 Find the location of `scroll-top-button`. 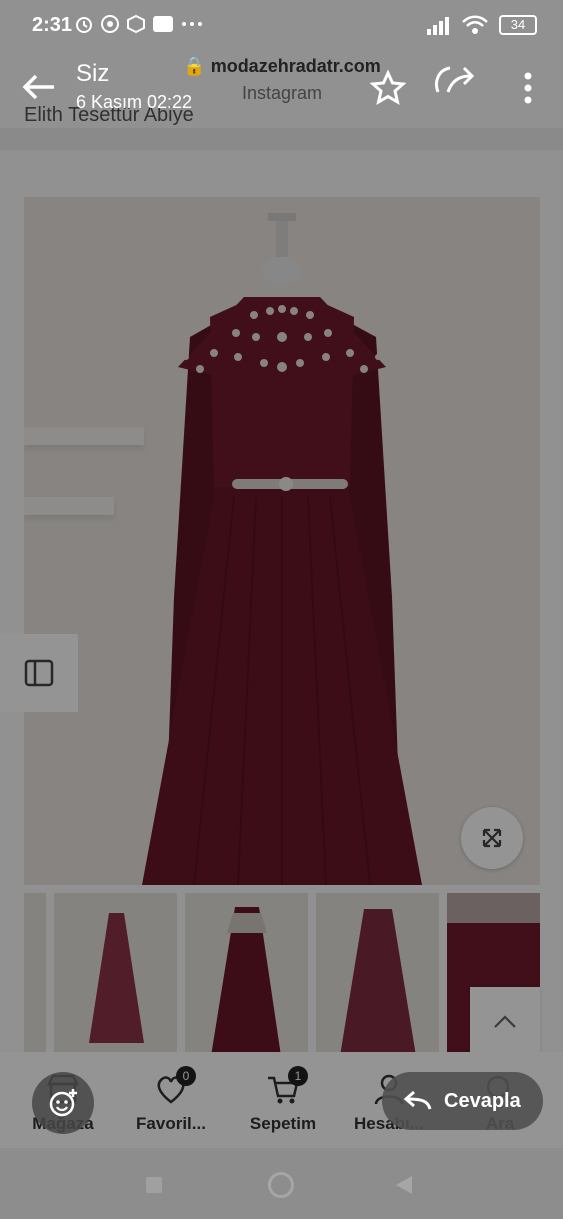

scroll-top-button is located at coordinates (505, 1022).